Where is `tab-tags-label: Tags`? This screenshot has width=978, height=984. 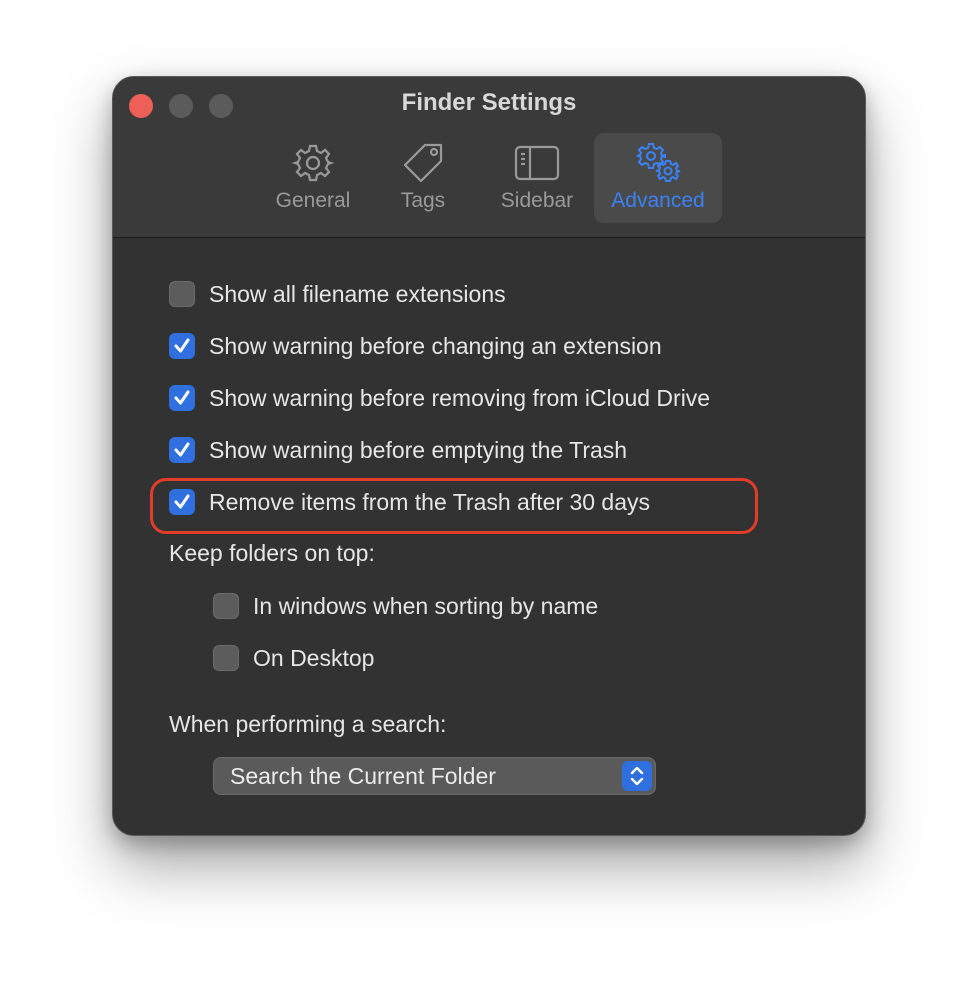
tab-tags-label: Tags is located at coordinates (423, 200).